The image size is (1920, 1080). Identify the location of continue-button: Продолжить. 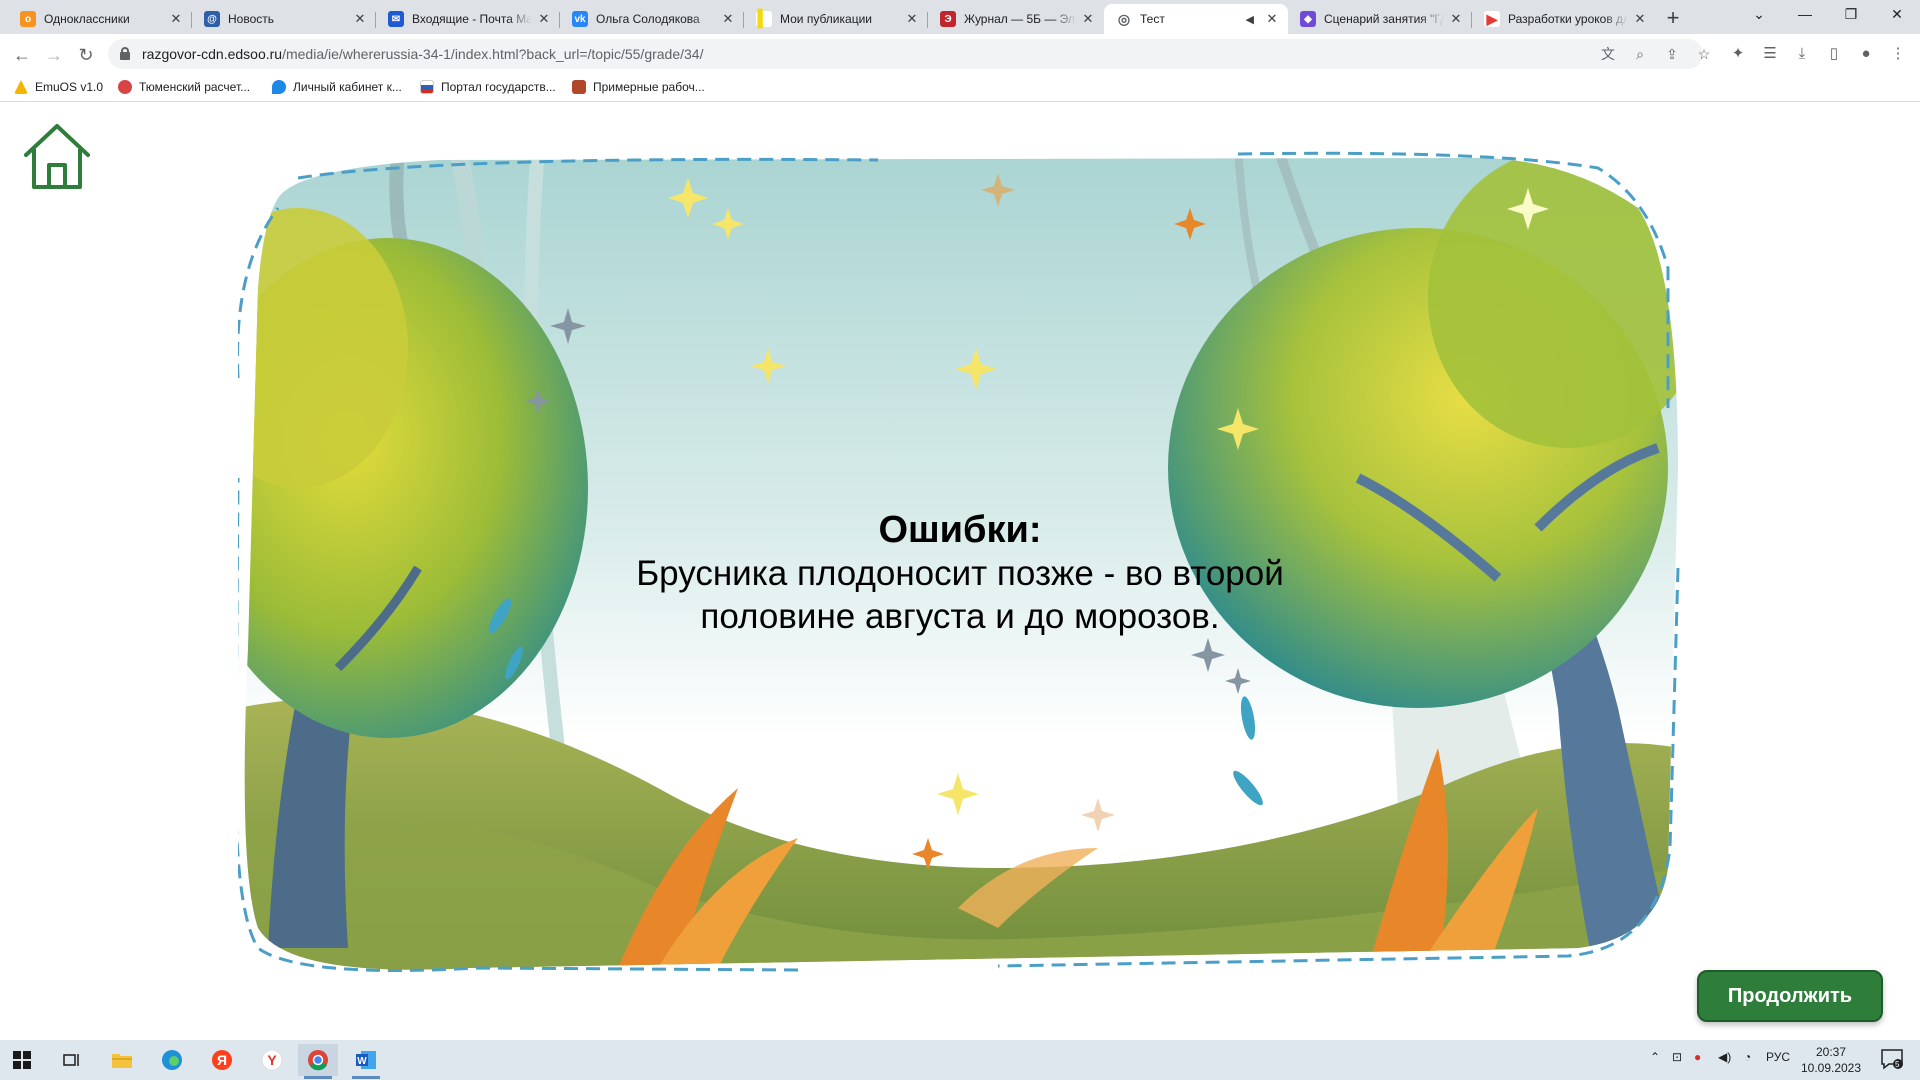
(1790, 996).